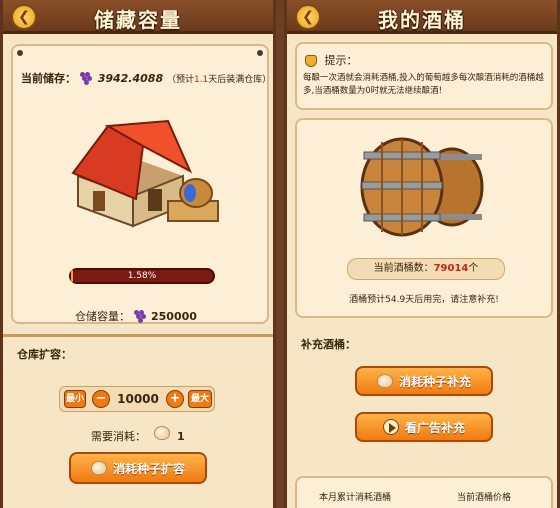 This screenshot has height=508, width=560. I want to click on page-title: 我的酒桶, so click(422, 20).